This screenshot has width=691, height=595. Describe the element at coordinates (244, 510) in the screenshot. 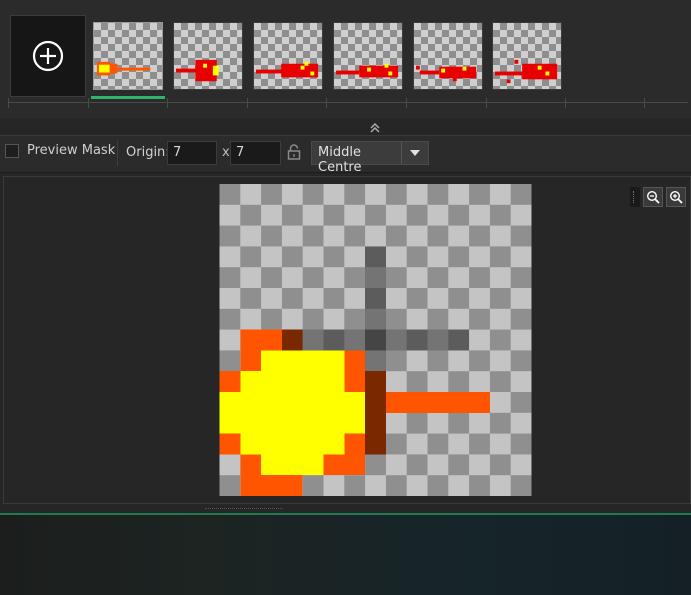

I see `panel-resize-grip` at that location.